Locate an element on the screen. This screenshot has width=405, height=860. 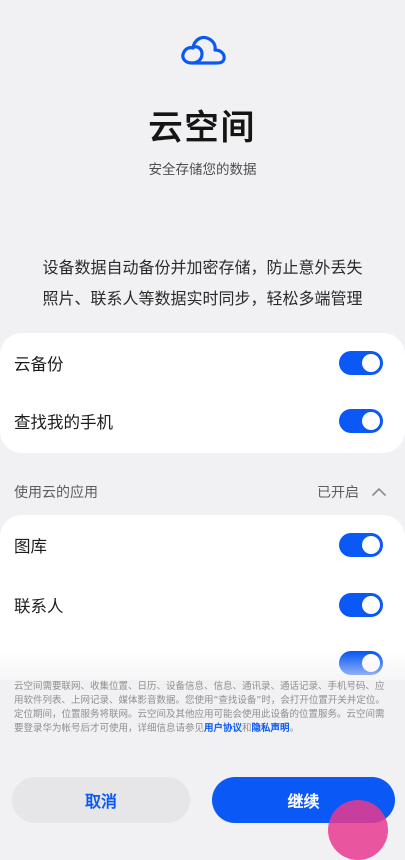
setting-label: 查找我的手机 is located at coordinates (63, 422).